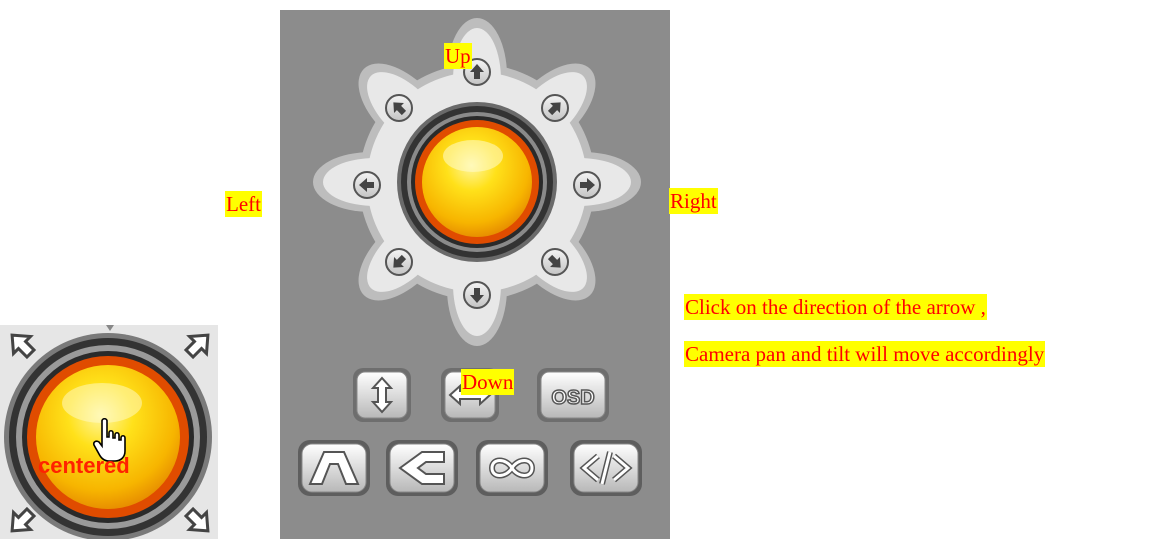 The width and height of the screenshot is (1174, 539). Describe the element at coordinates (488, 382) in the screenshot. I see `down-label: Down` at that location.